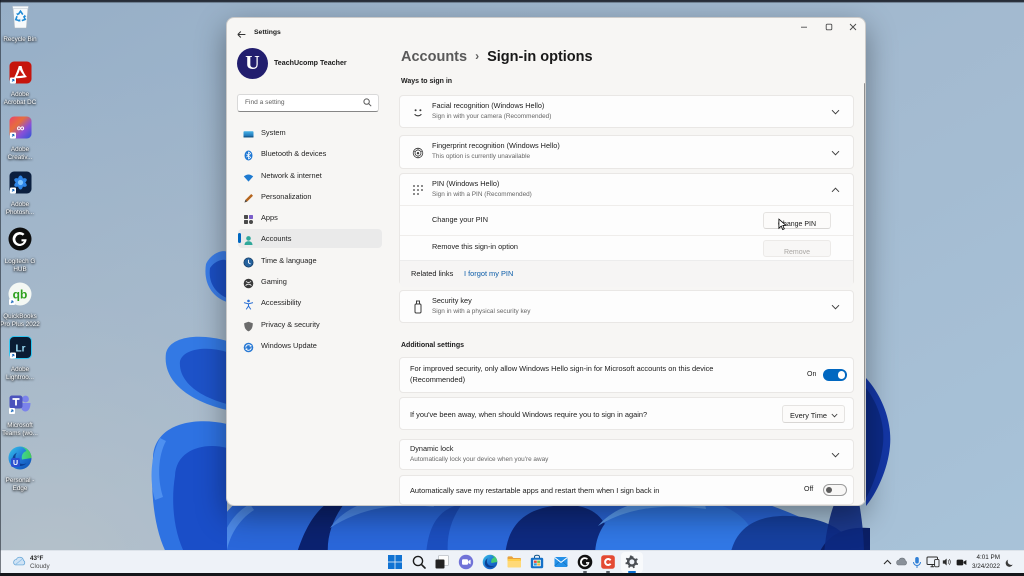 This screenshot has height=576, width=1024. What do you see at coordinates (20, 349) in the screenshot?
I see `svg-text: Lr` at bounding box center [20, 349].